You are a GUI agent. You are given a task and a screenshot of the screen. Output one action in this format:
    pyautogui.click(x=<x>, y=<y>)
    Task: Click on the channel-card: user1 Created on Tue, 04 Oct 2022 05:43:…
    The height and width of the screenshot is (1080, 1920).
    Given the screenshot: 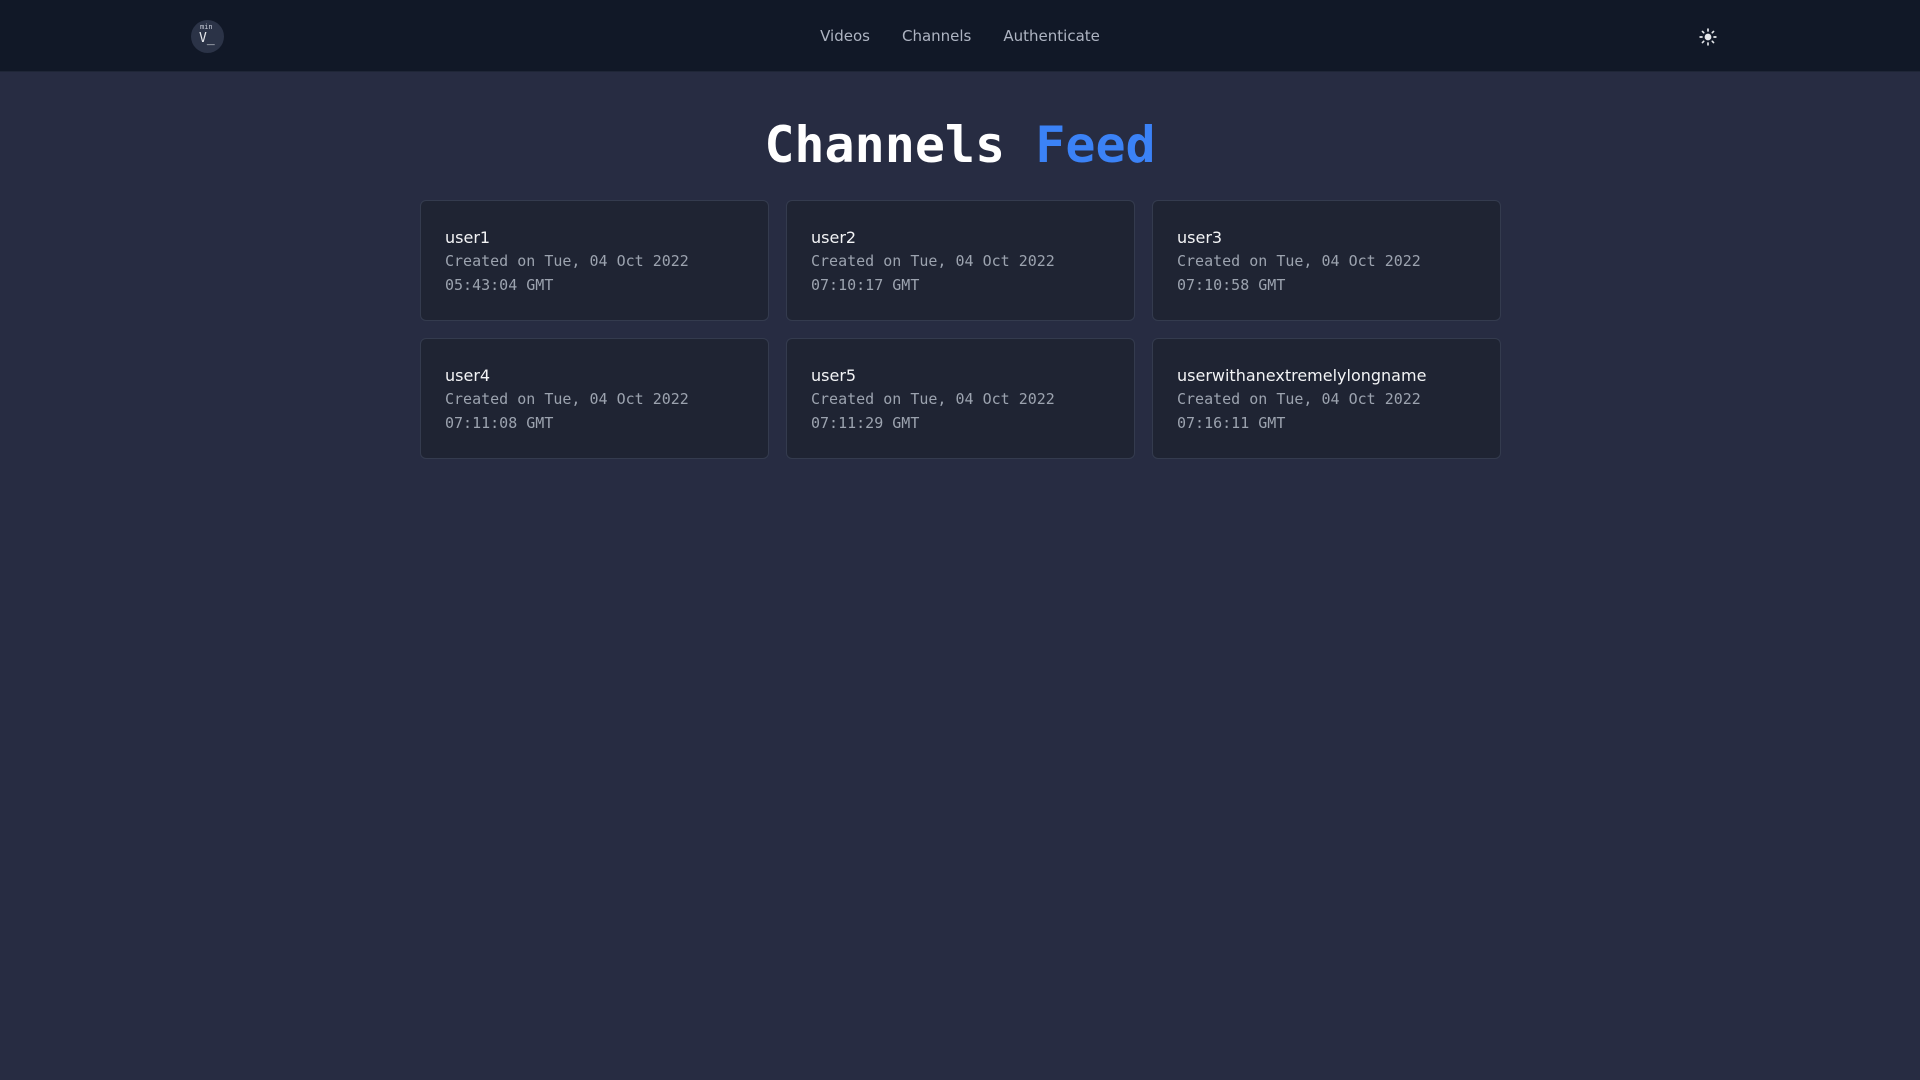 What is the action you would take?
    pyautogui.click(x=594, y=260)
    